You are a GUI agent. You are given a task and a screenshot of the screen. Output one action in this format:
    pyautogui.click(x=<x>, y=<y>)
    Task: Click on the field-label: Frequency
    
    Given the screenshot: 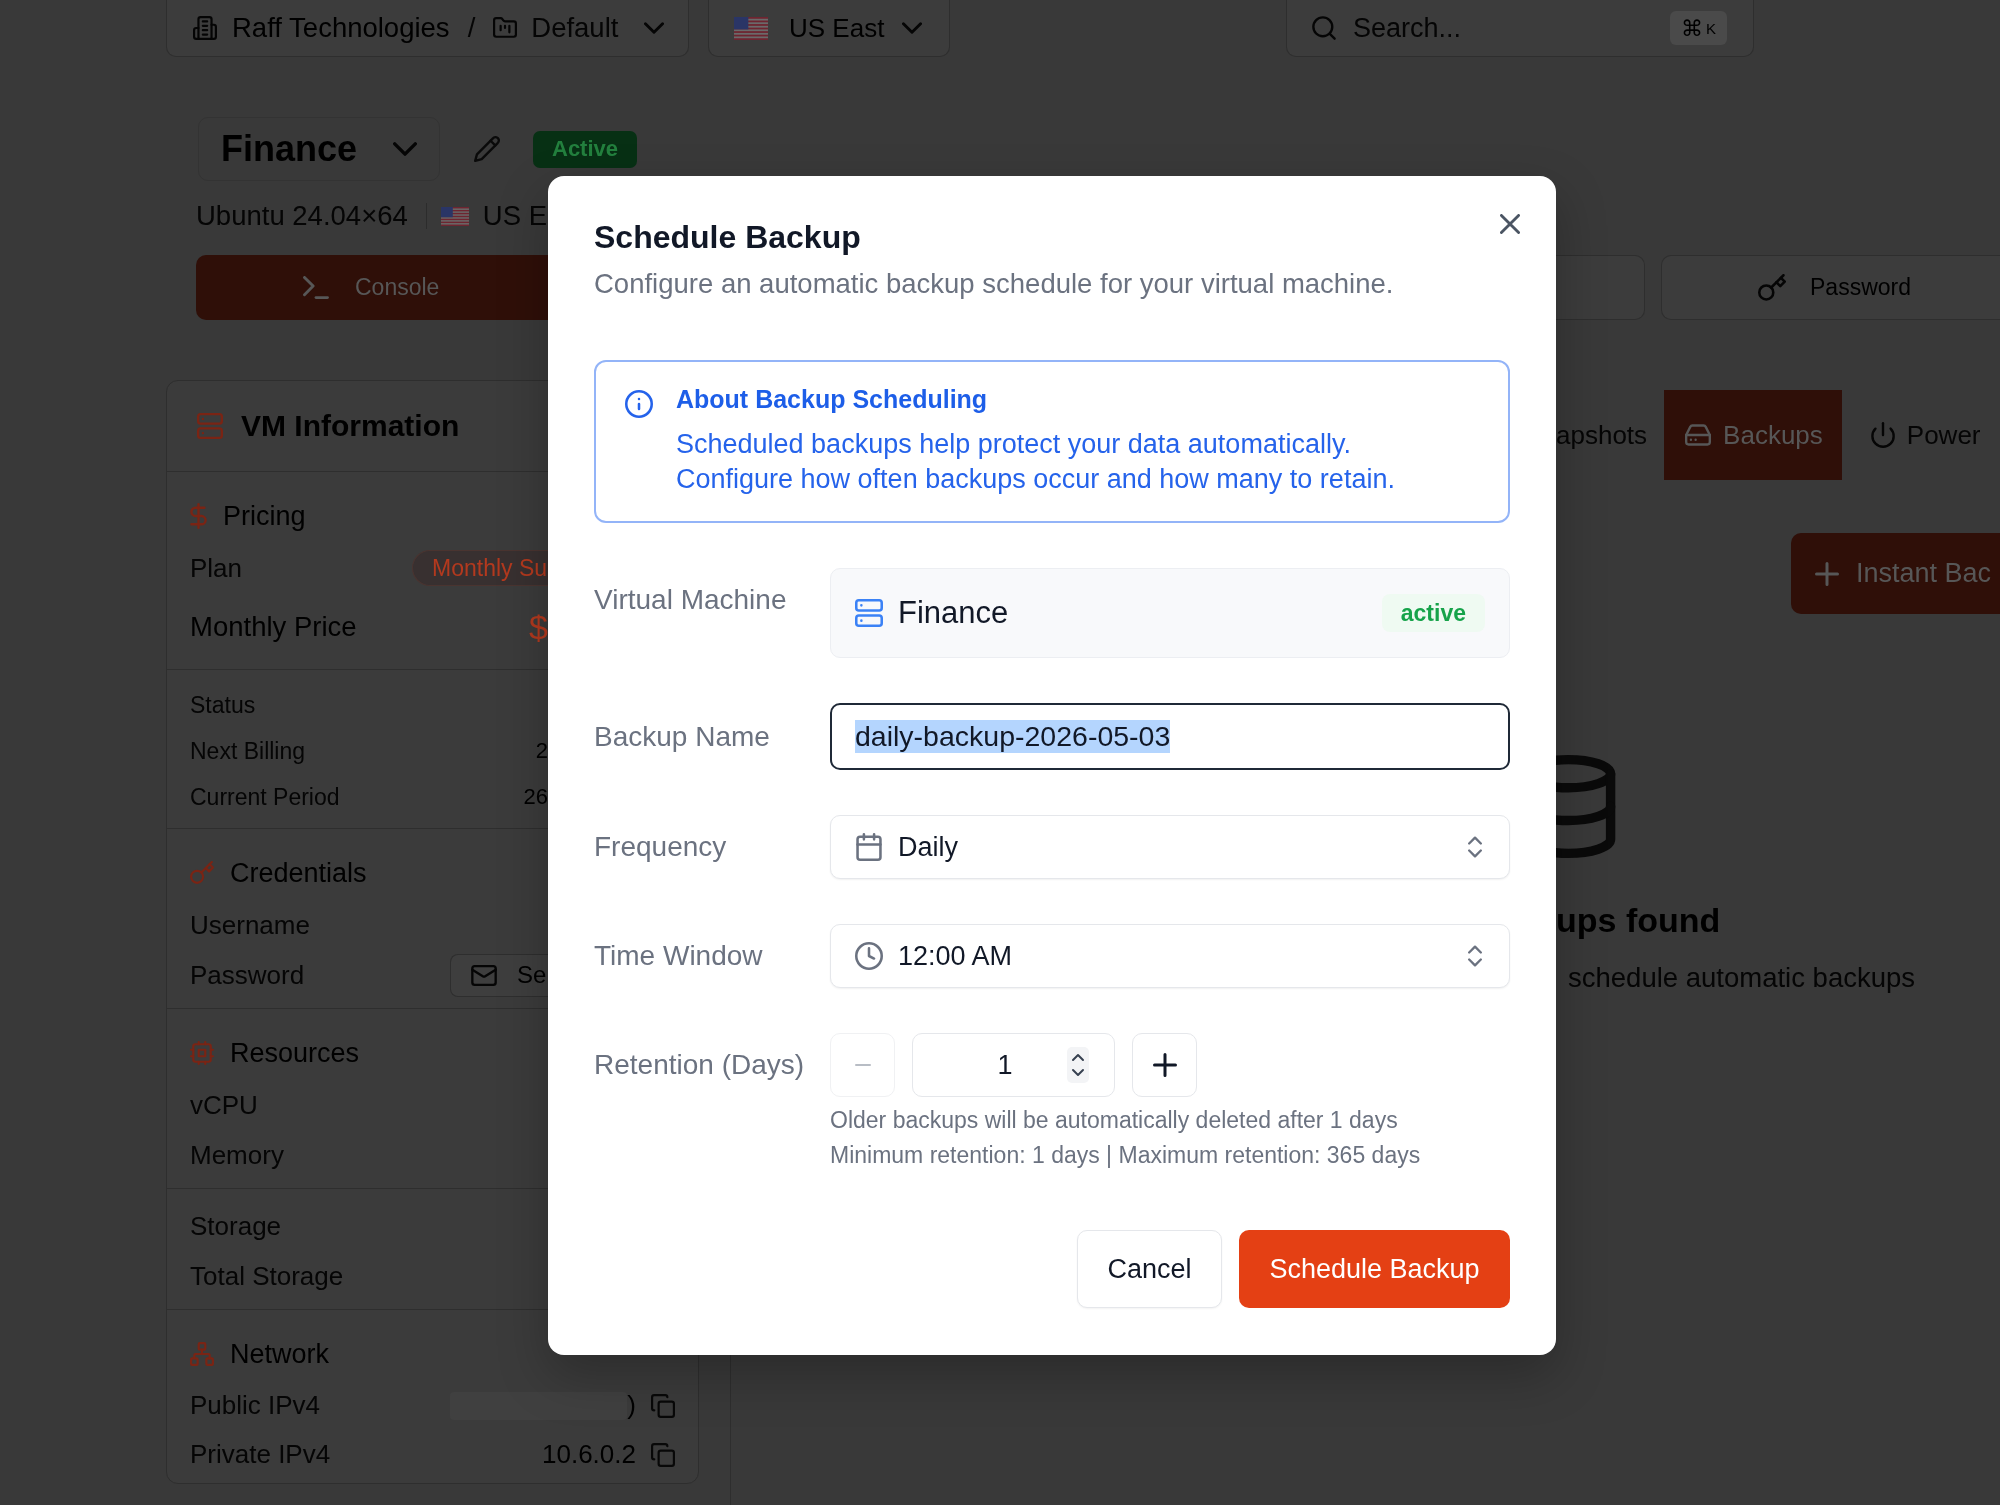 What is the action you would take?
    pyautogui.click(x=661, y=847)
    